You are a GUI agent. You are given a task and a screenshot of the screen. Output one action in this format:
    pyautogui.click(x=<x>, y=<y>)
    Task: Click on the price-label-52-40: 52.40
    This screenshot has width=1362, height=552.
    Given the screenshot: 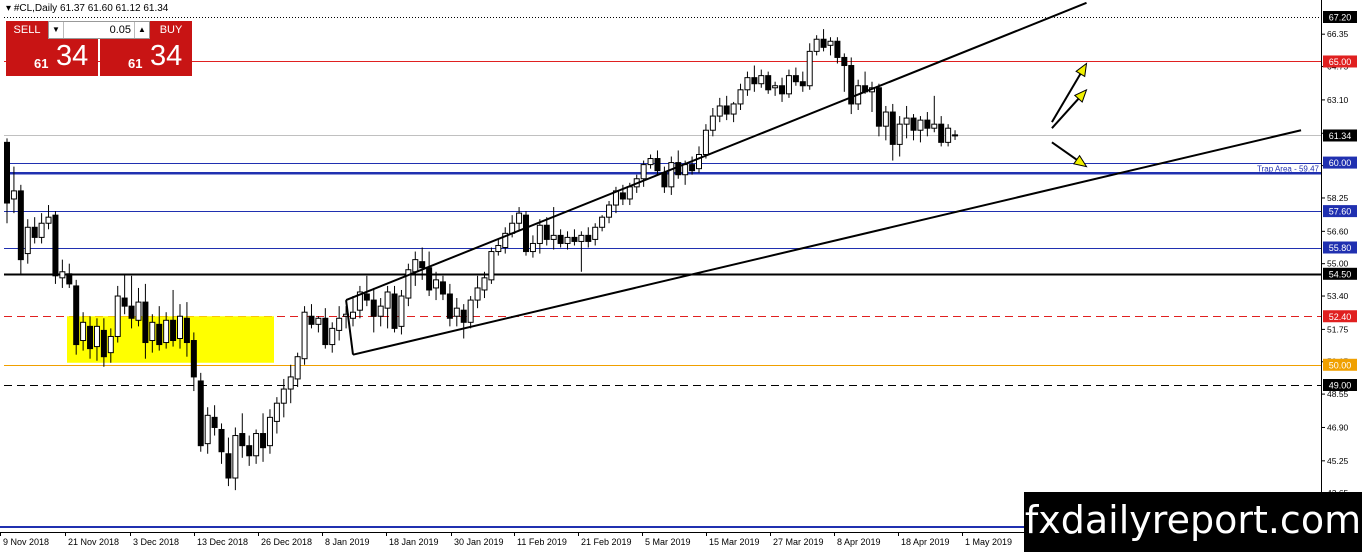 What is the action you would take?
    pyautogui.click(x=1340, y=316)
    